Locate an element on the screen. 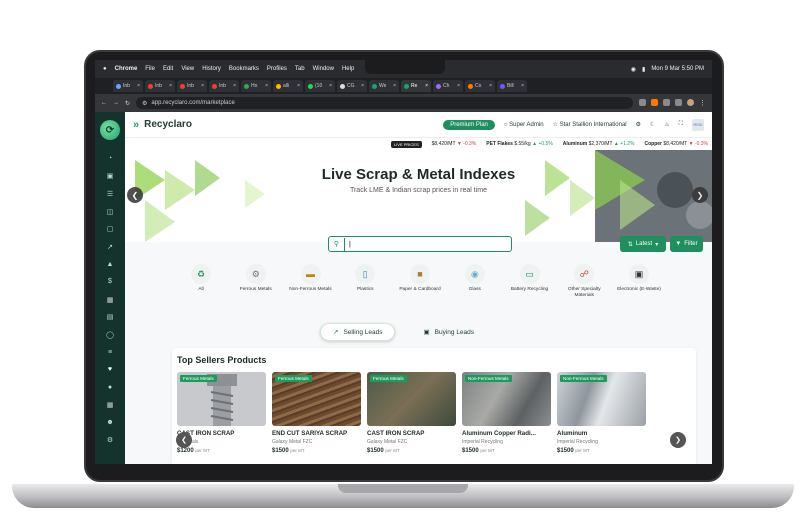 This screenshot has height=524, width=806. category-glass: ◉ Glass is located at coordinates (475, 289).